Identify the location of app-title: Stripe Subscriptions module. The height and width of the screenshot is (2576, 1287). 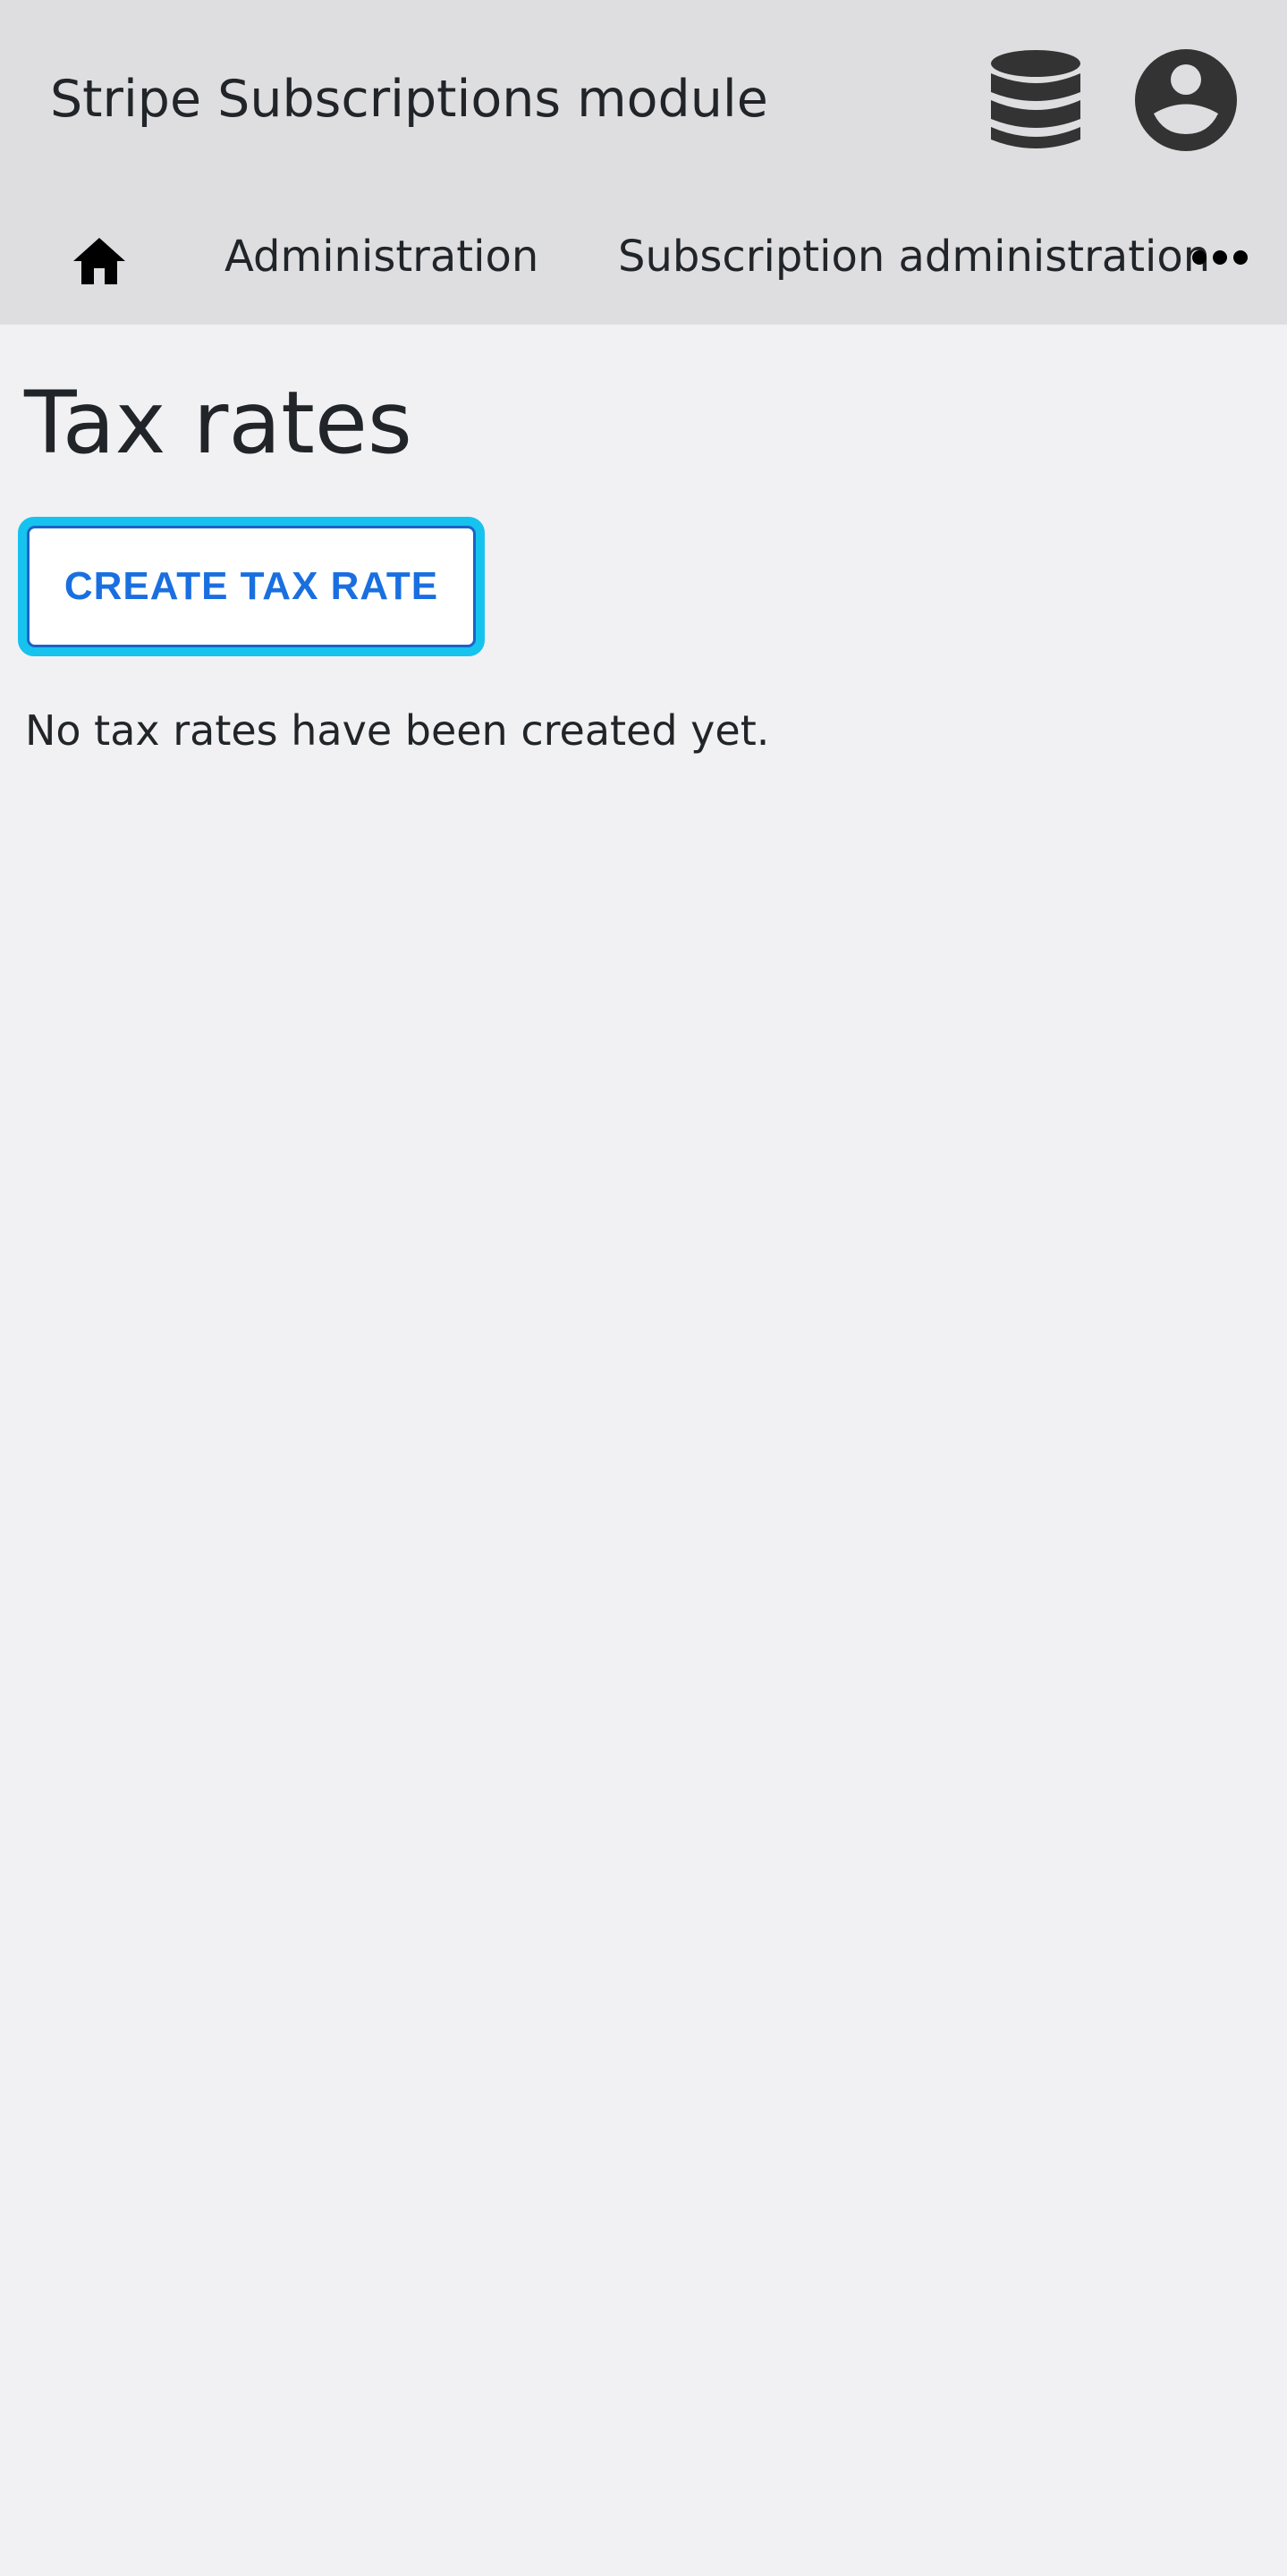
(409, 99).